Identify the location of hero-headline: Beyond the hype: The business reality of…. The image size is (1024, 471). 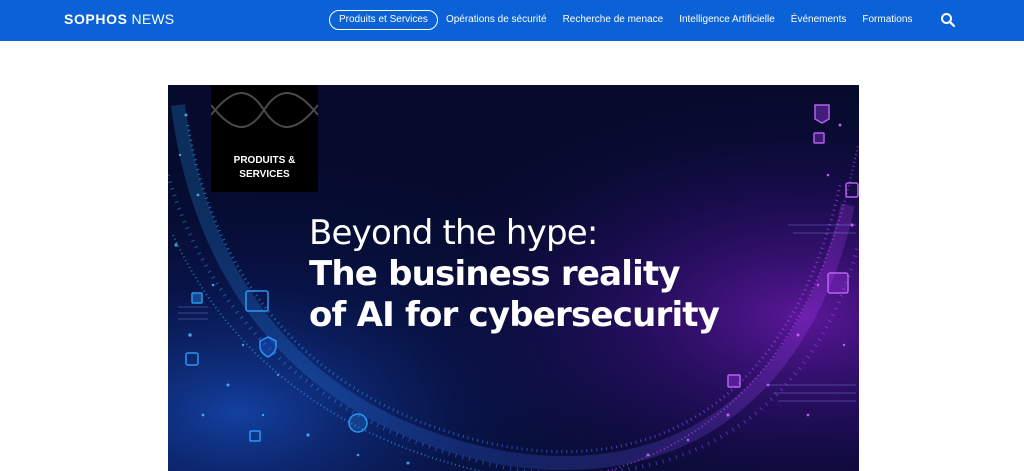
(514, 274).